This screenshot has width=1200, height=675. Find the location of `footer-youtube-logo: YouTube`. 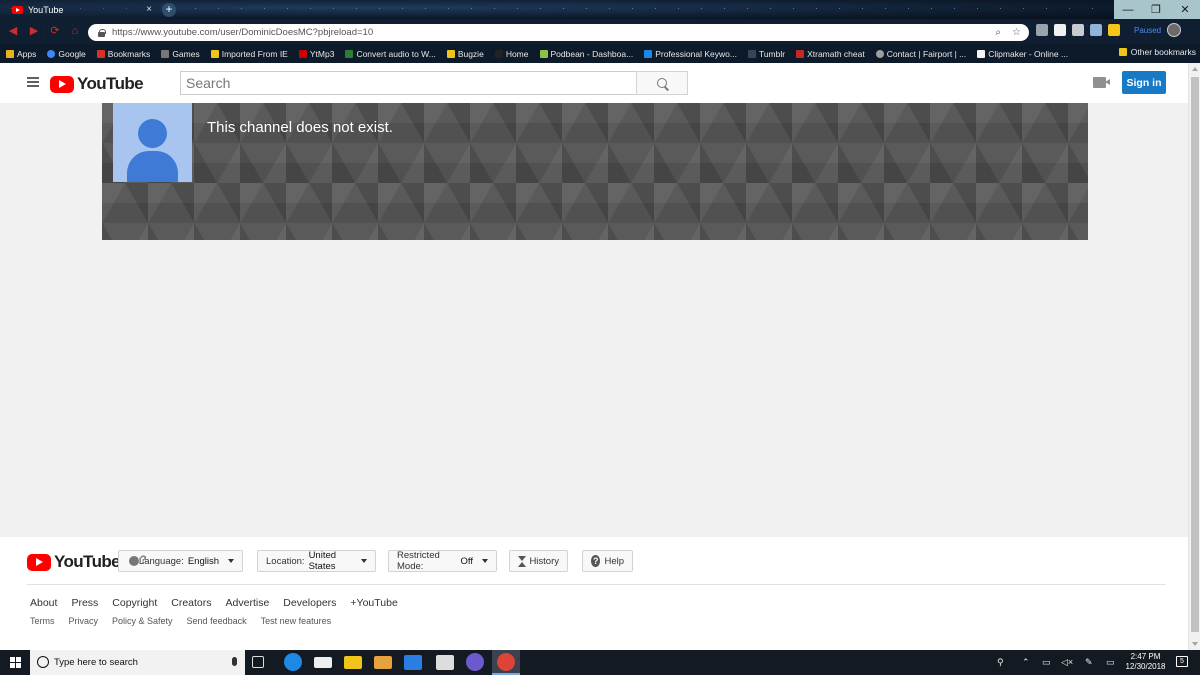

footer-youtube-logo: YouTube is located at coordinates (74, 562).